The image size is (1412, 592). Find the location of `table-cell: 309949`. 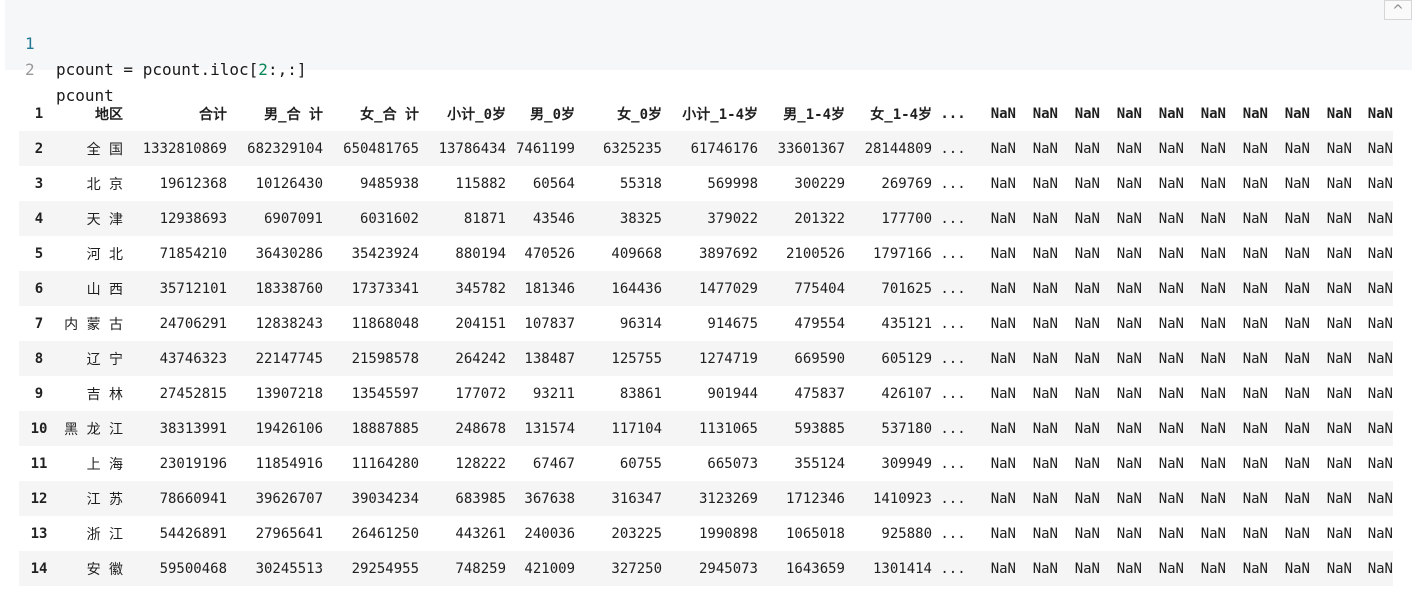

table-cell: 309949 is located at coordinates (906, 463).